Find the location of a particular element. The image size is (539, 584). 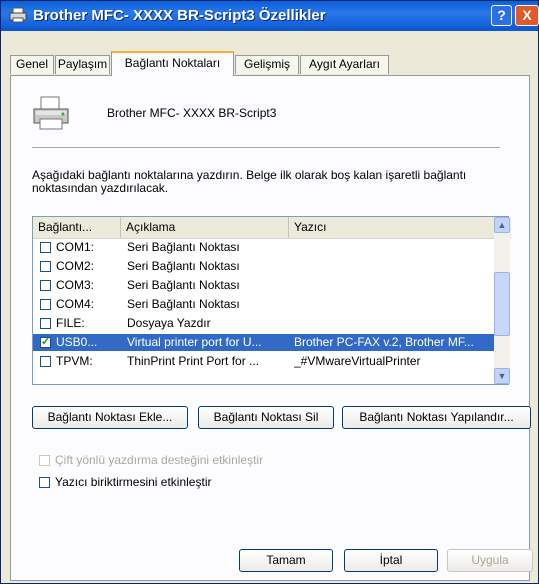

tab-ports: Bağlantı Noktaları is located at coordinates (172, 63).